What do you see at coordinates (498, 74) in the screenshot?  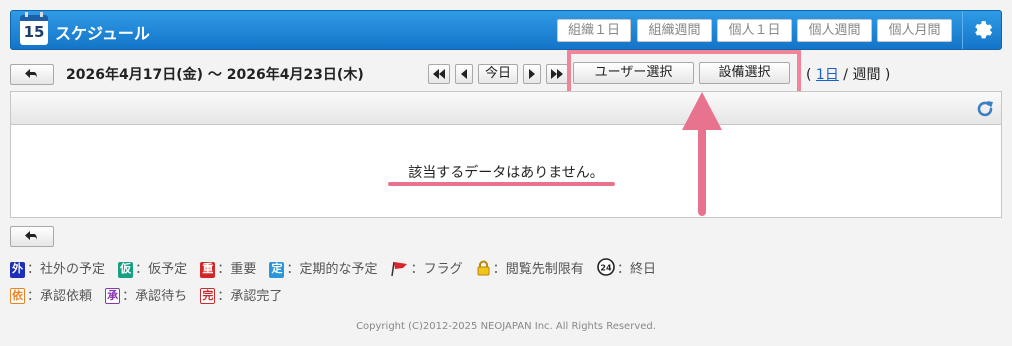 I see `today-button: 今日` at bounding box center [498, 74].